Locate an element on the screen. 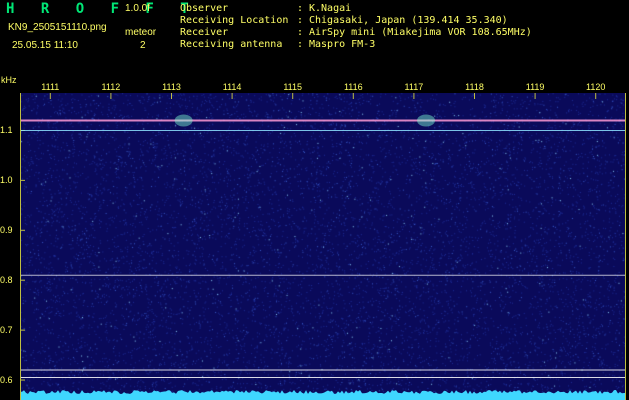 The height and width of the screenshot is (400, 629). y-tick-label: 0.8 is located at coordinates (6, 280).